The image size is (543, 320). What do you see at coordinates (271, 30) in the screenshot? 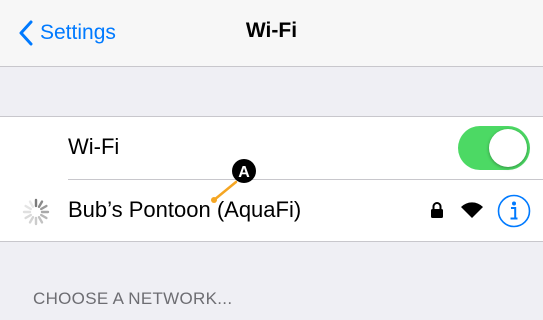
I see `page-title: Wi-Fi` at bounding box center [271, 30].